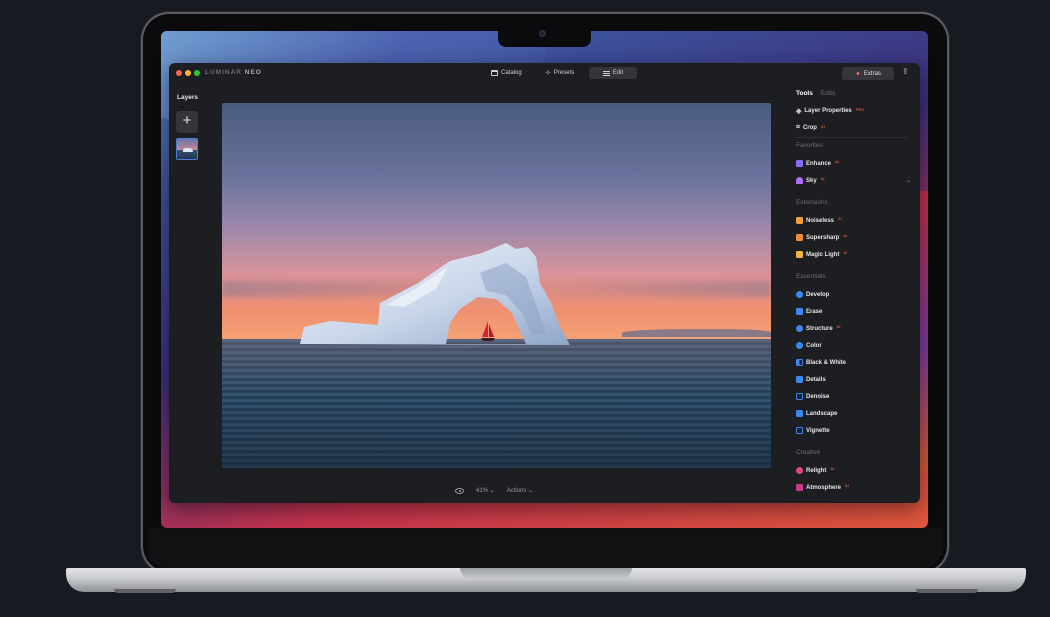  What do you see at coordinates (812, 396) in the screenshot?
I see `tool-denoise: Denoise` at bounding box center [812, 396].